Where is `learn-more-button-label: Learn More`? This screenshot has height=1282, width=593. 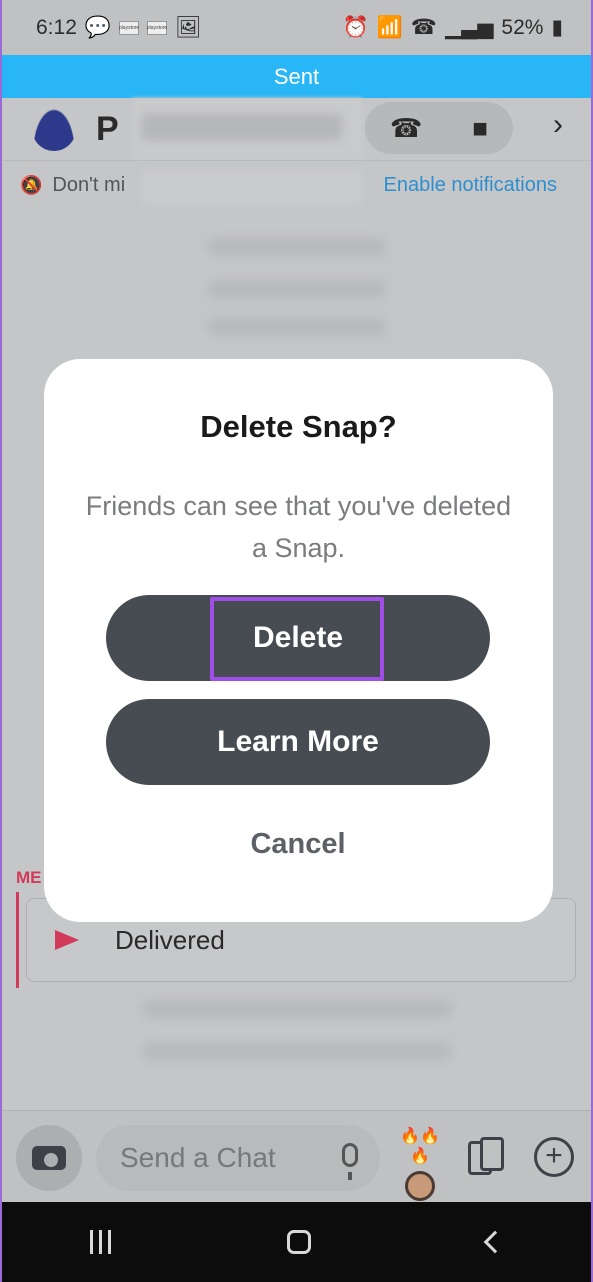
learn-more-button-label: Learn More is located at coordinates (298, 741).